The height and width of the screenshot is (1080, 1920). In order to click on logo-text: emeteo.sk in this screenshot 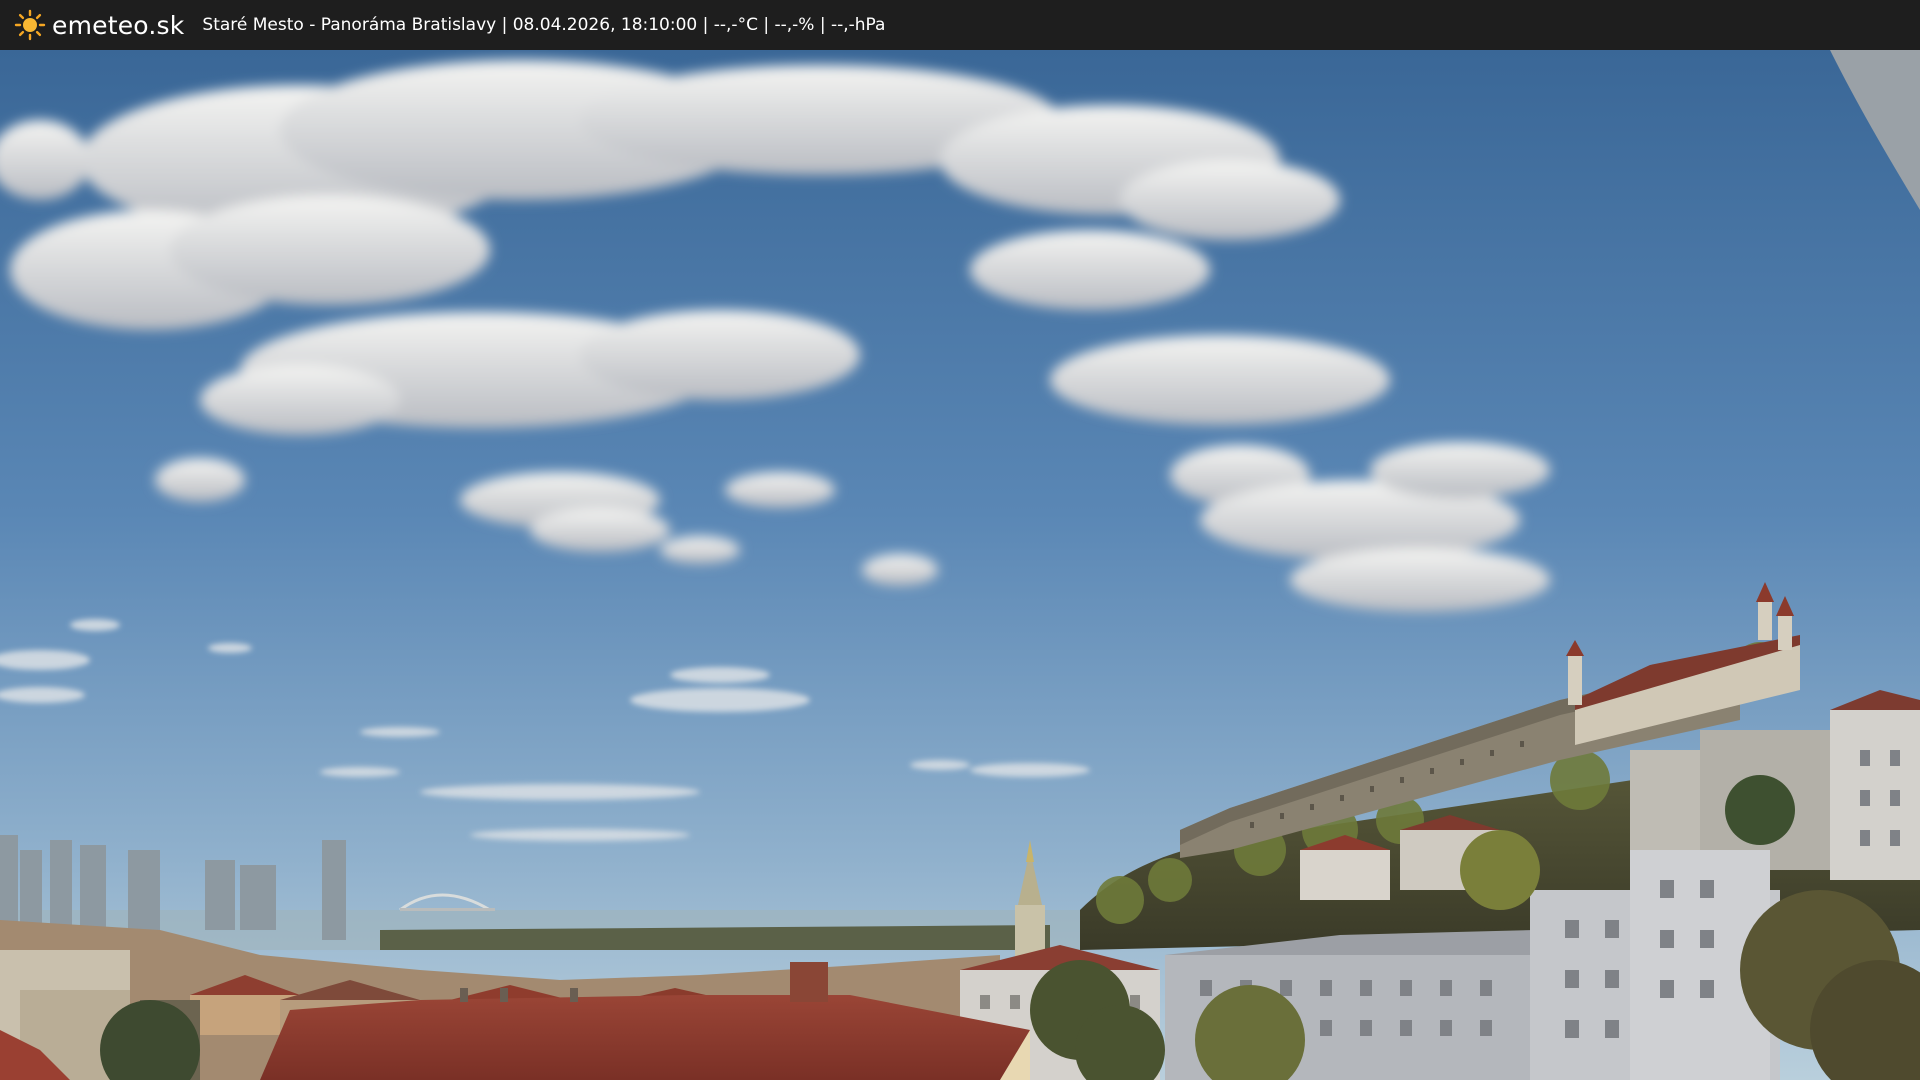, I will do `click(118, 25)`.